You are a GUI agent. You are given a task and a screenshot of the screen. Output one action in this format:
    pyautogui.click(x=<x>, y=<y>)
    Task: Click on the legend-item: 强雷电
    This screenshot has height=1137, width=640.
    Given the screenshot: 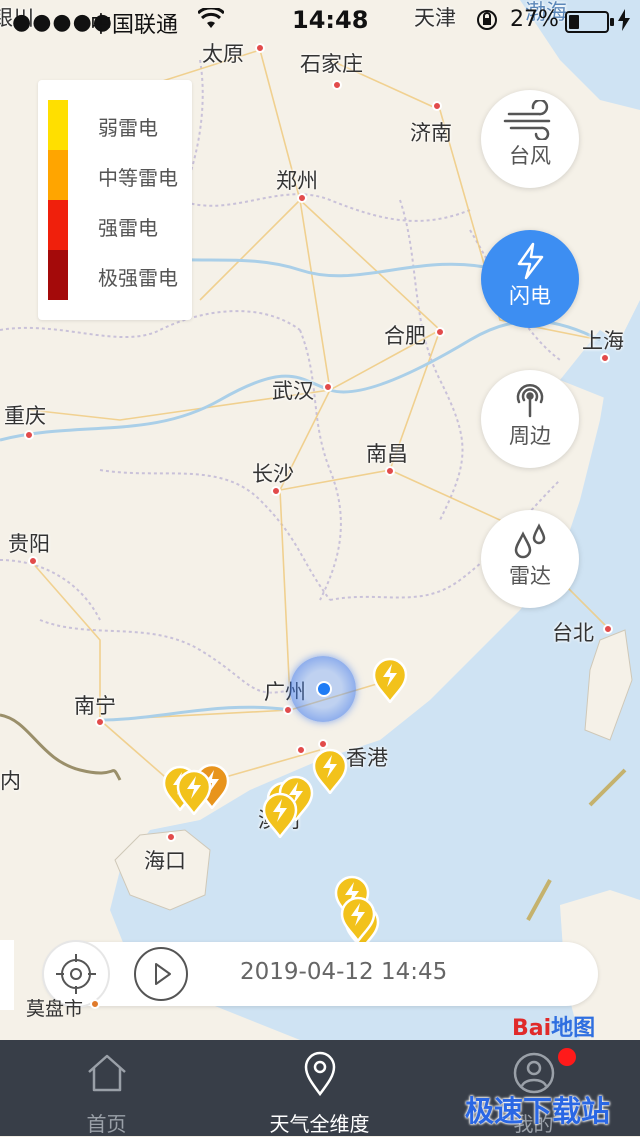 What is the action you would take?
    pyautogui.click(x=118, y=225)
    